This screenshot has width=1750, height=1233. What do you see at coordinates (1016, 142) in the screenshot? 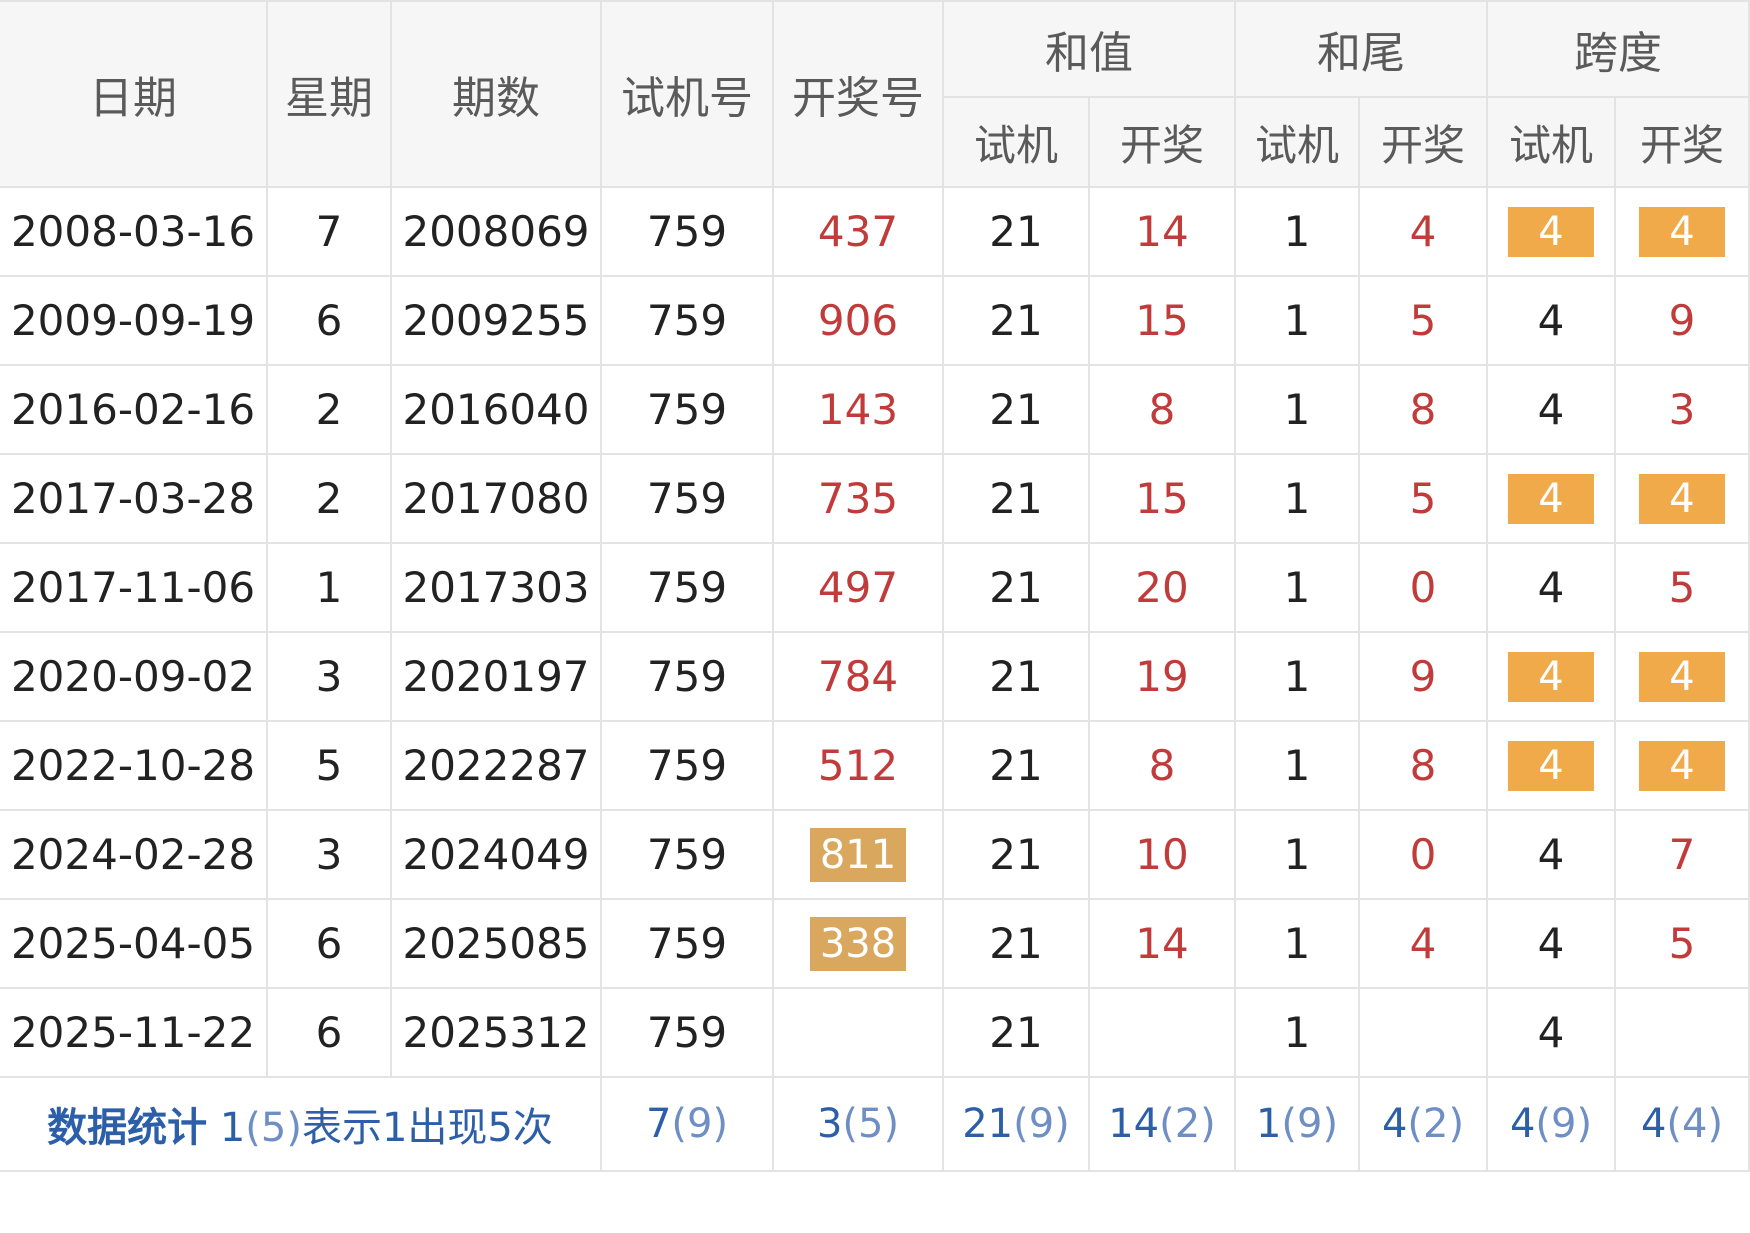
I see `header-sum-test: 试机` at bounding box center [1016, 142].